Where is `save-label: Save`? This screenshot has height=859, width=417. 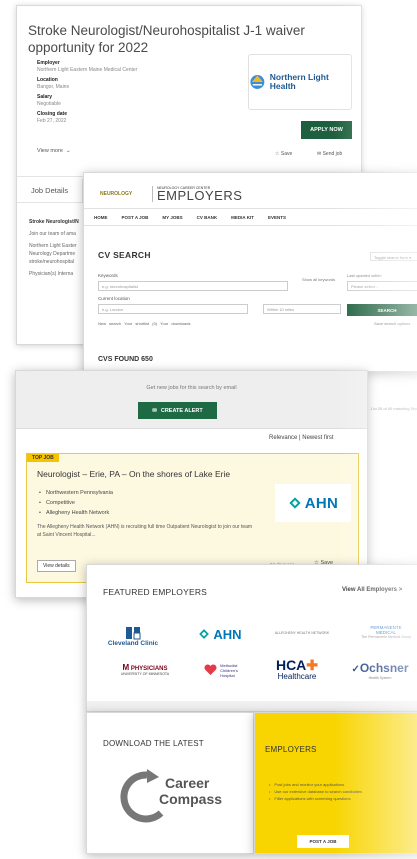
save-label: Save is located at coordinates (286, 154).